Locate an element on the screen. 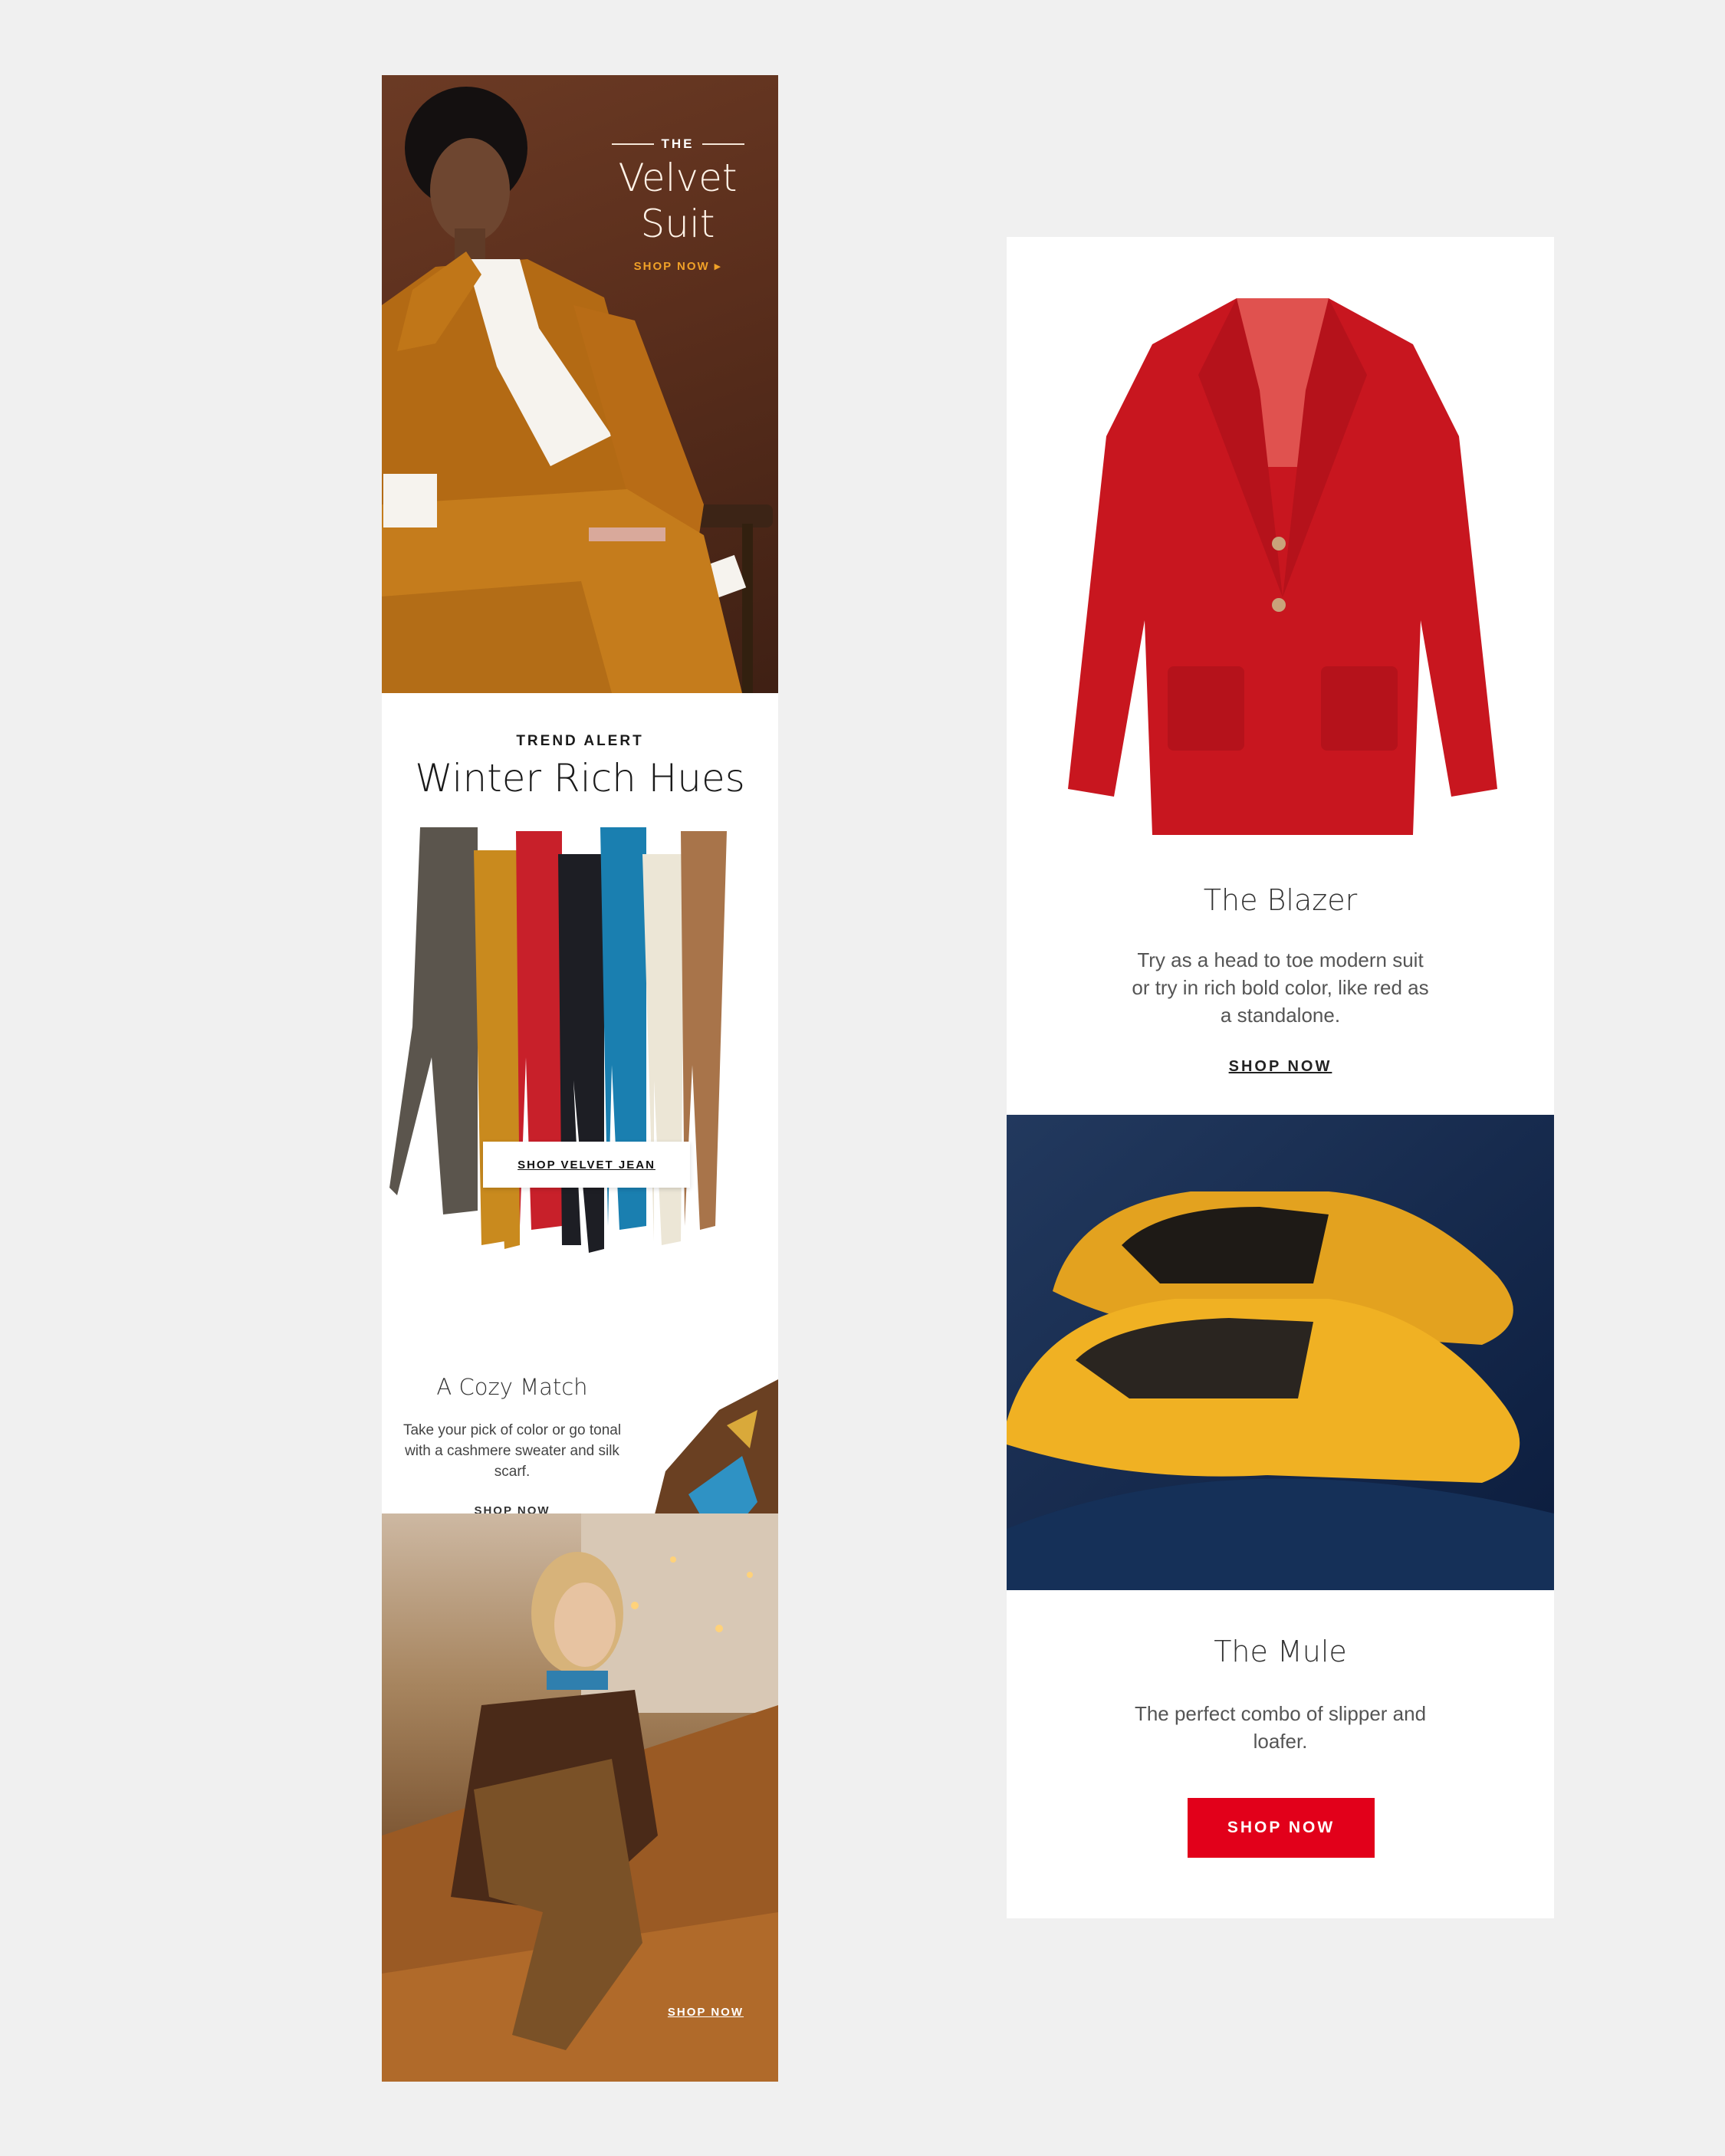 This screenshot has height=2156, width=1725. hero-shop-now-link: SHOP NOW ▸ is located at coordinates (678, 266).